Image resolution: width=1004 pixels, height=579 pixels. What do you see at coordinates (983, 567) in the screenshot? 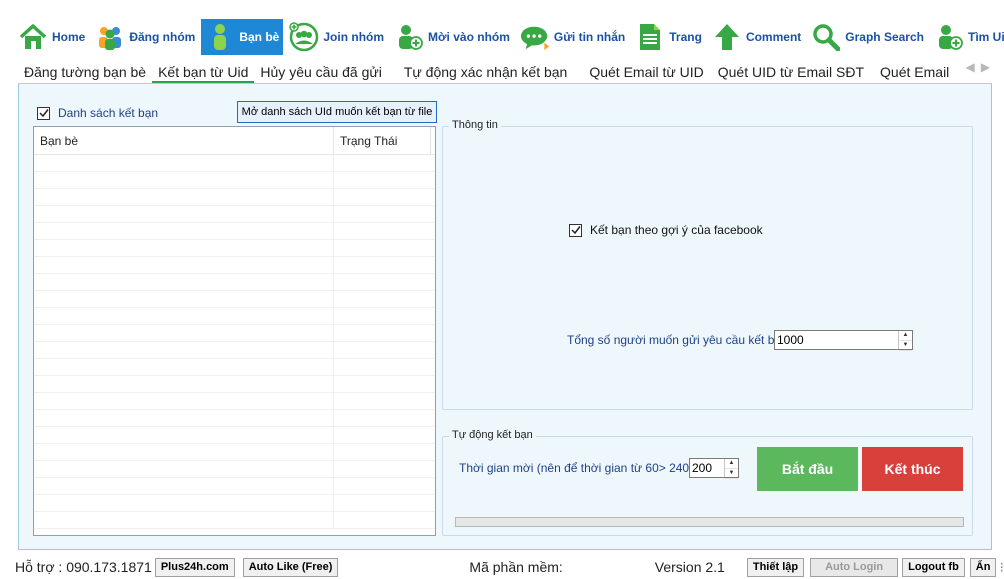
I see `hide-button: Ẩn` at bounding box center [983, 567].